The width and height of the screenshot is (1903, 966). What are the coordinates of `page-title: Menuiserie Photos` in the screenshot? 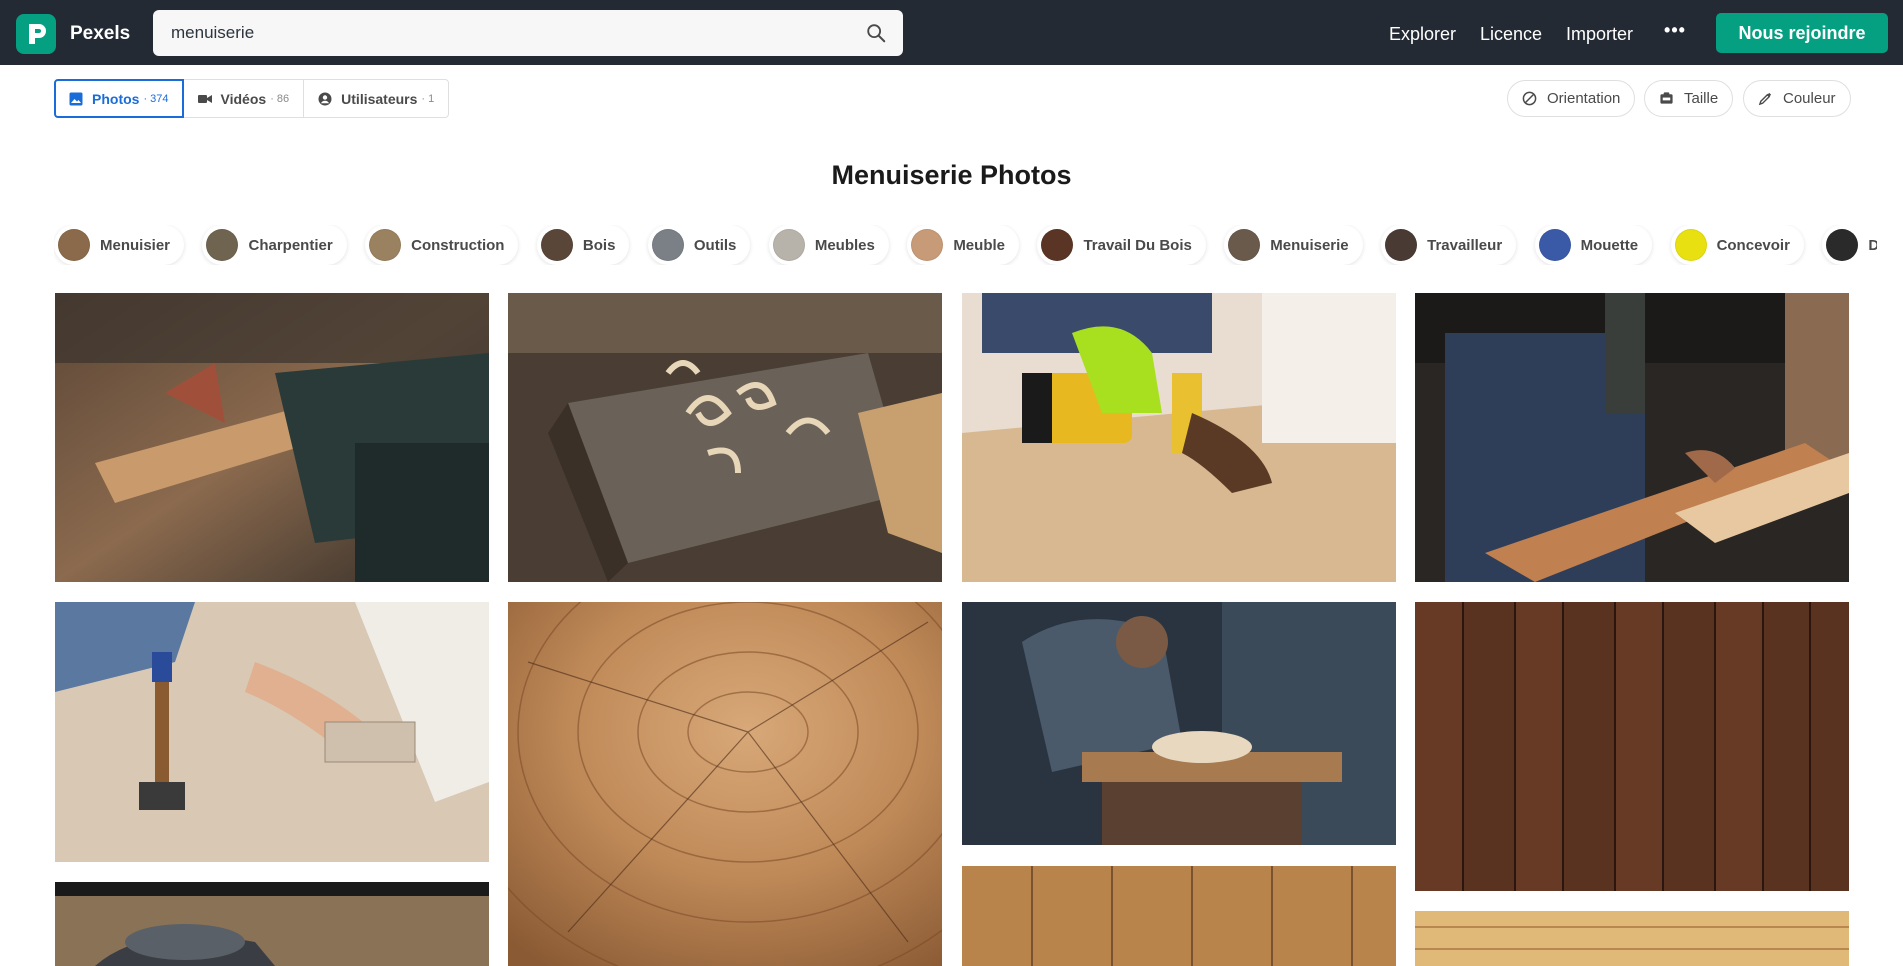 It's located at (951, 175).